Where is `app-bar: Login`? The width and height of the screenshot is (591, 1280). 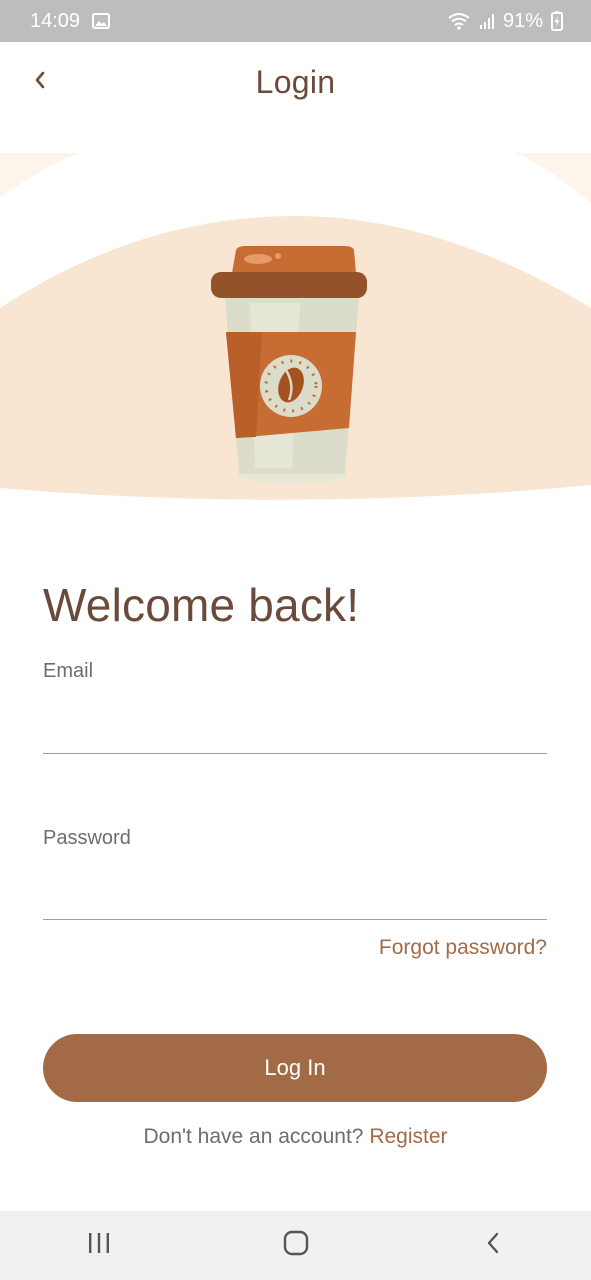
app-bar: Login is located at coordinates (295, 85).